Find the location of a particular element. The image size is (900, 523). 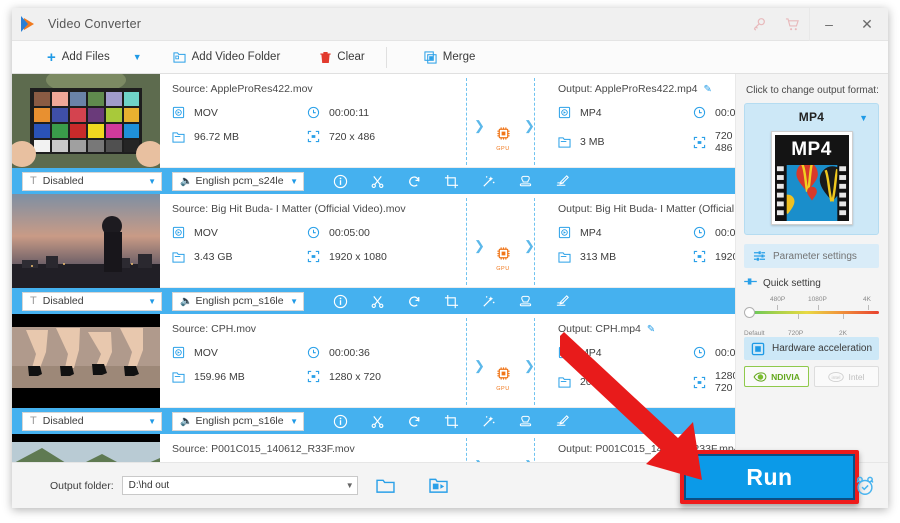

row-action-bar: T Disabled ▼ 🔈 English pcm_s16le ( ▼ is located at coordinates (373, 301).